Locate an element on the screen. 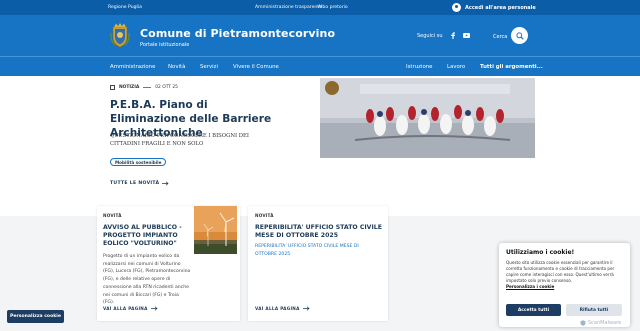  nav-servizi: Servizi is located at coordinates (209, 67).